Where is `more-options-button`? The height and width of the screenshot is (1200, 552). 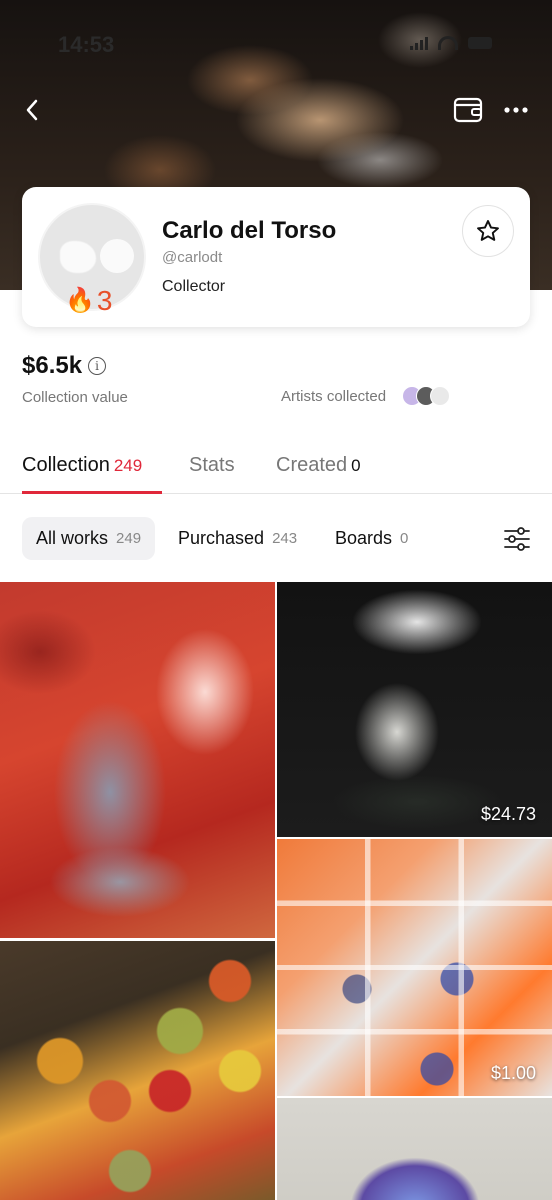 more-options-button is located at coordinates (516, 110).